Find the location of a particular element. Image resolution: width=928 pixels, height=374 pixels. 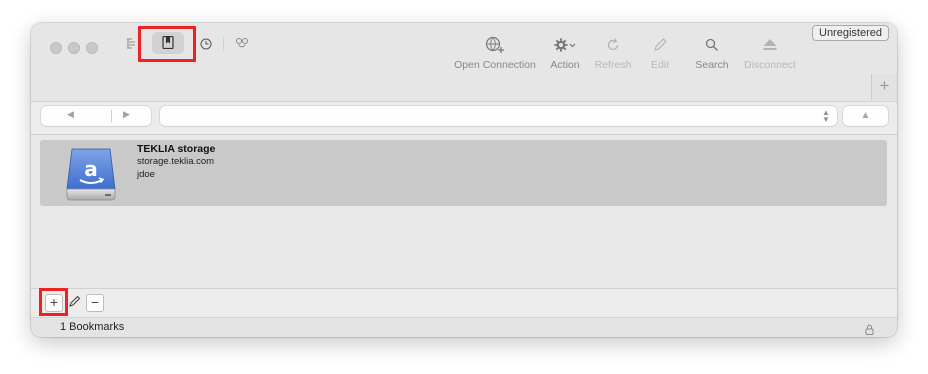

path-selector: ▲ ▼ is located at coordinates (498, 116).